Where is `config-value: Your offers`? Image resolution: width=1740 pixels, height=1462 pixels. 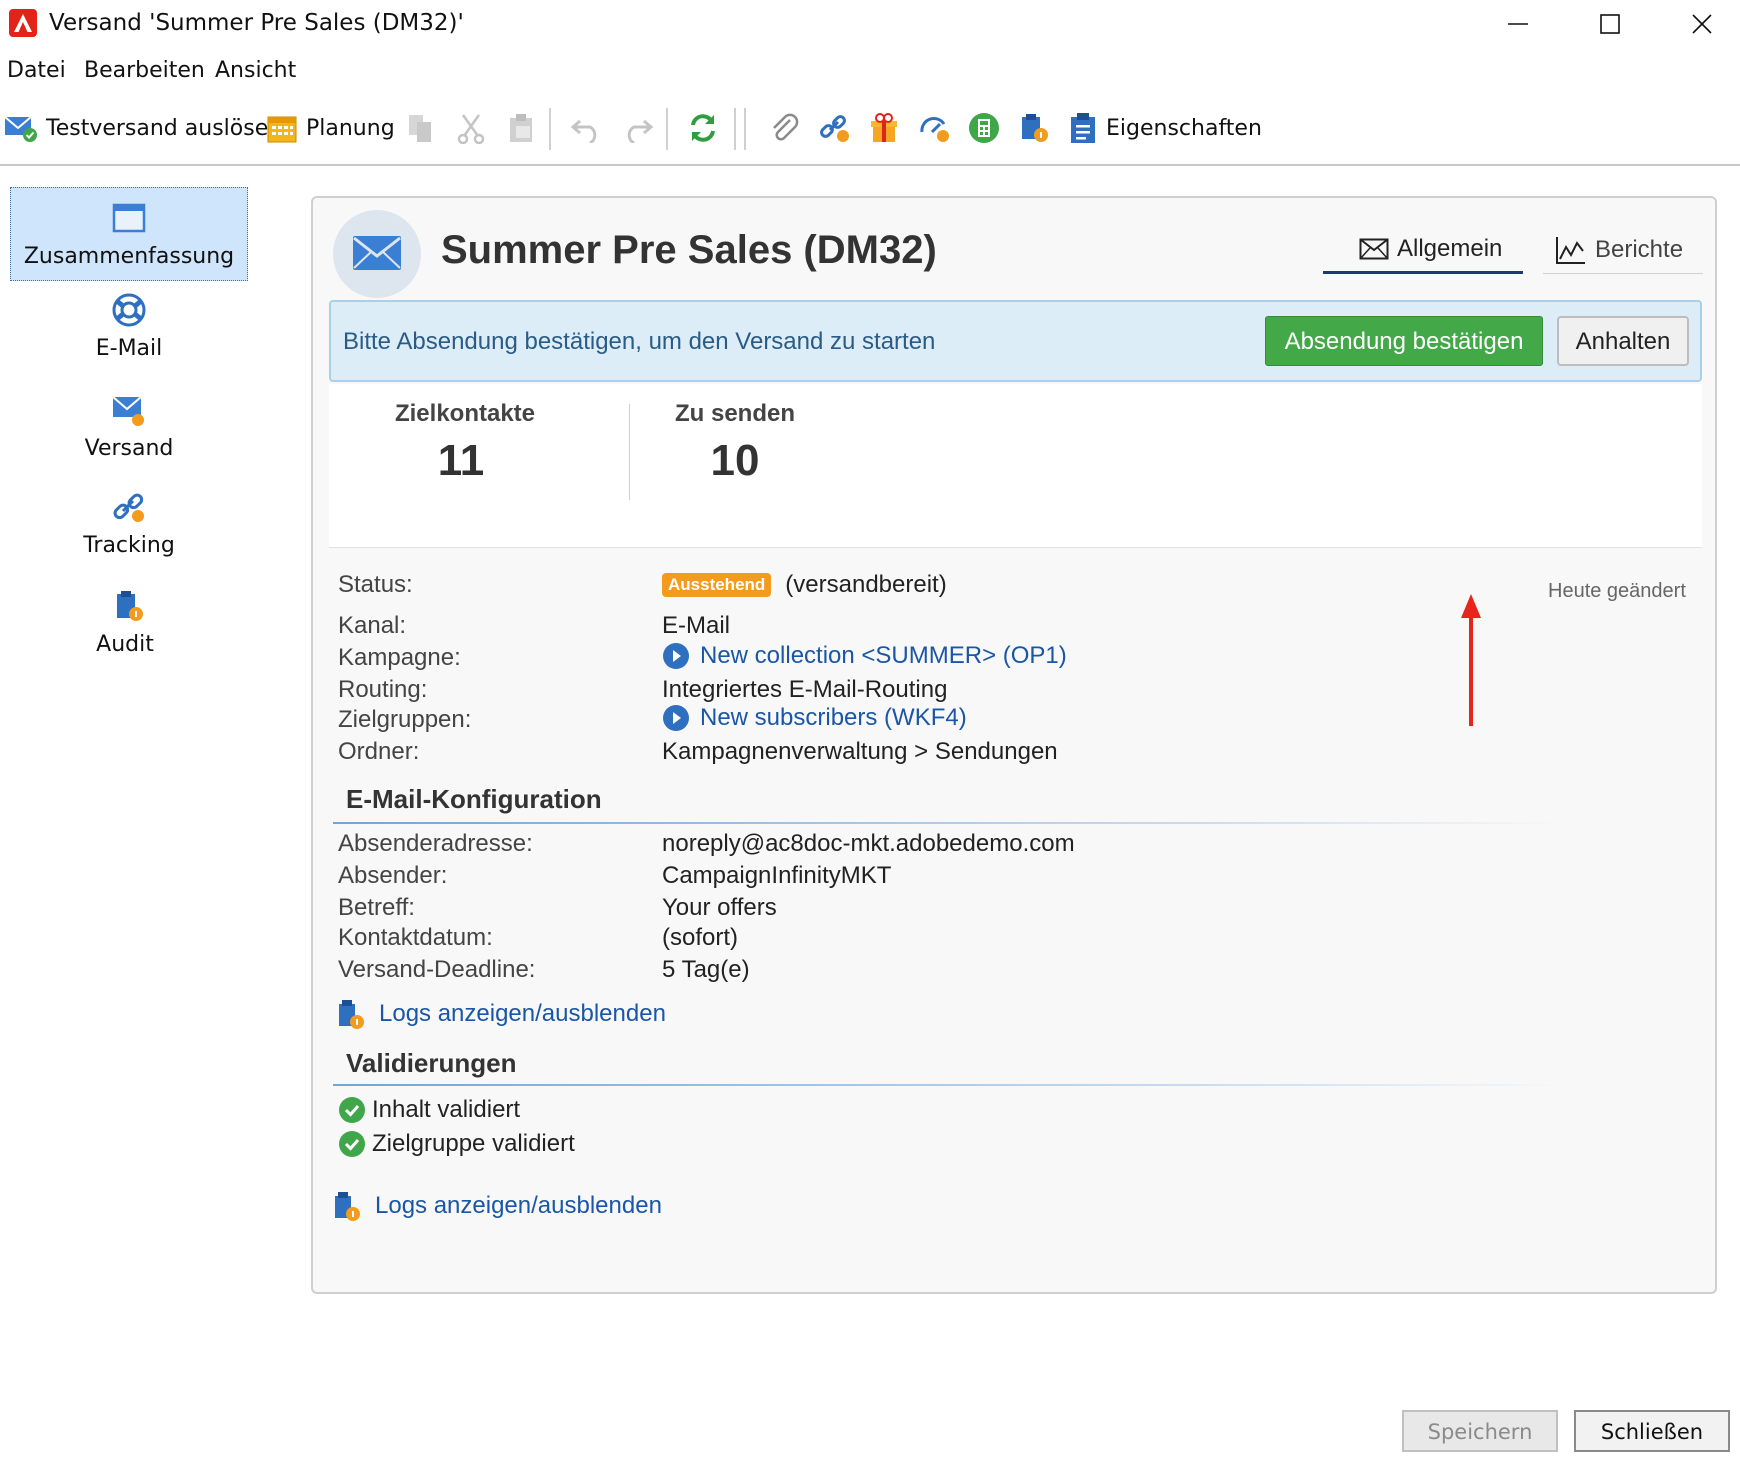 config-value: Your offers is located at coordinates (719, 907).